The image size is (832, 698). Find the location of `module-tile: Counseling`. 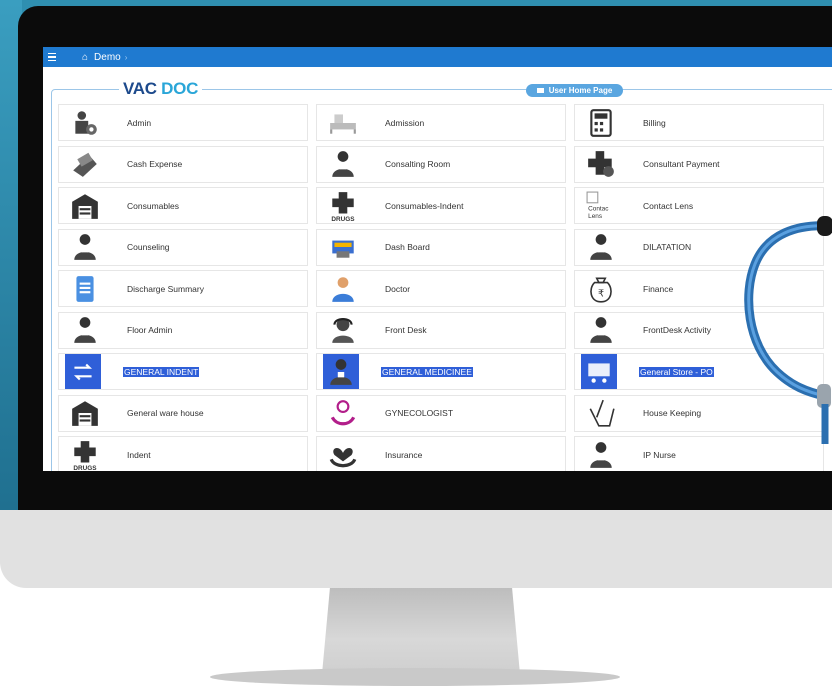

module-tile: Counseling is located at coordinates (183, 247).